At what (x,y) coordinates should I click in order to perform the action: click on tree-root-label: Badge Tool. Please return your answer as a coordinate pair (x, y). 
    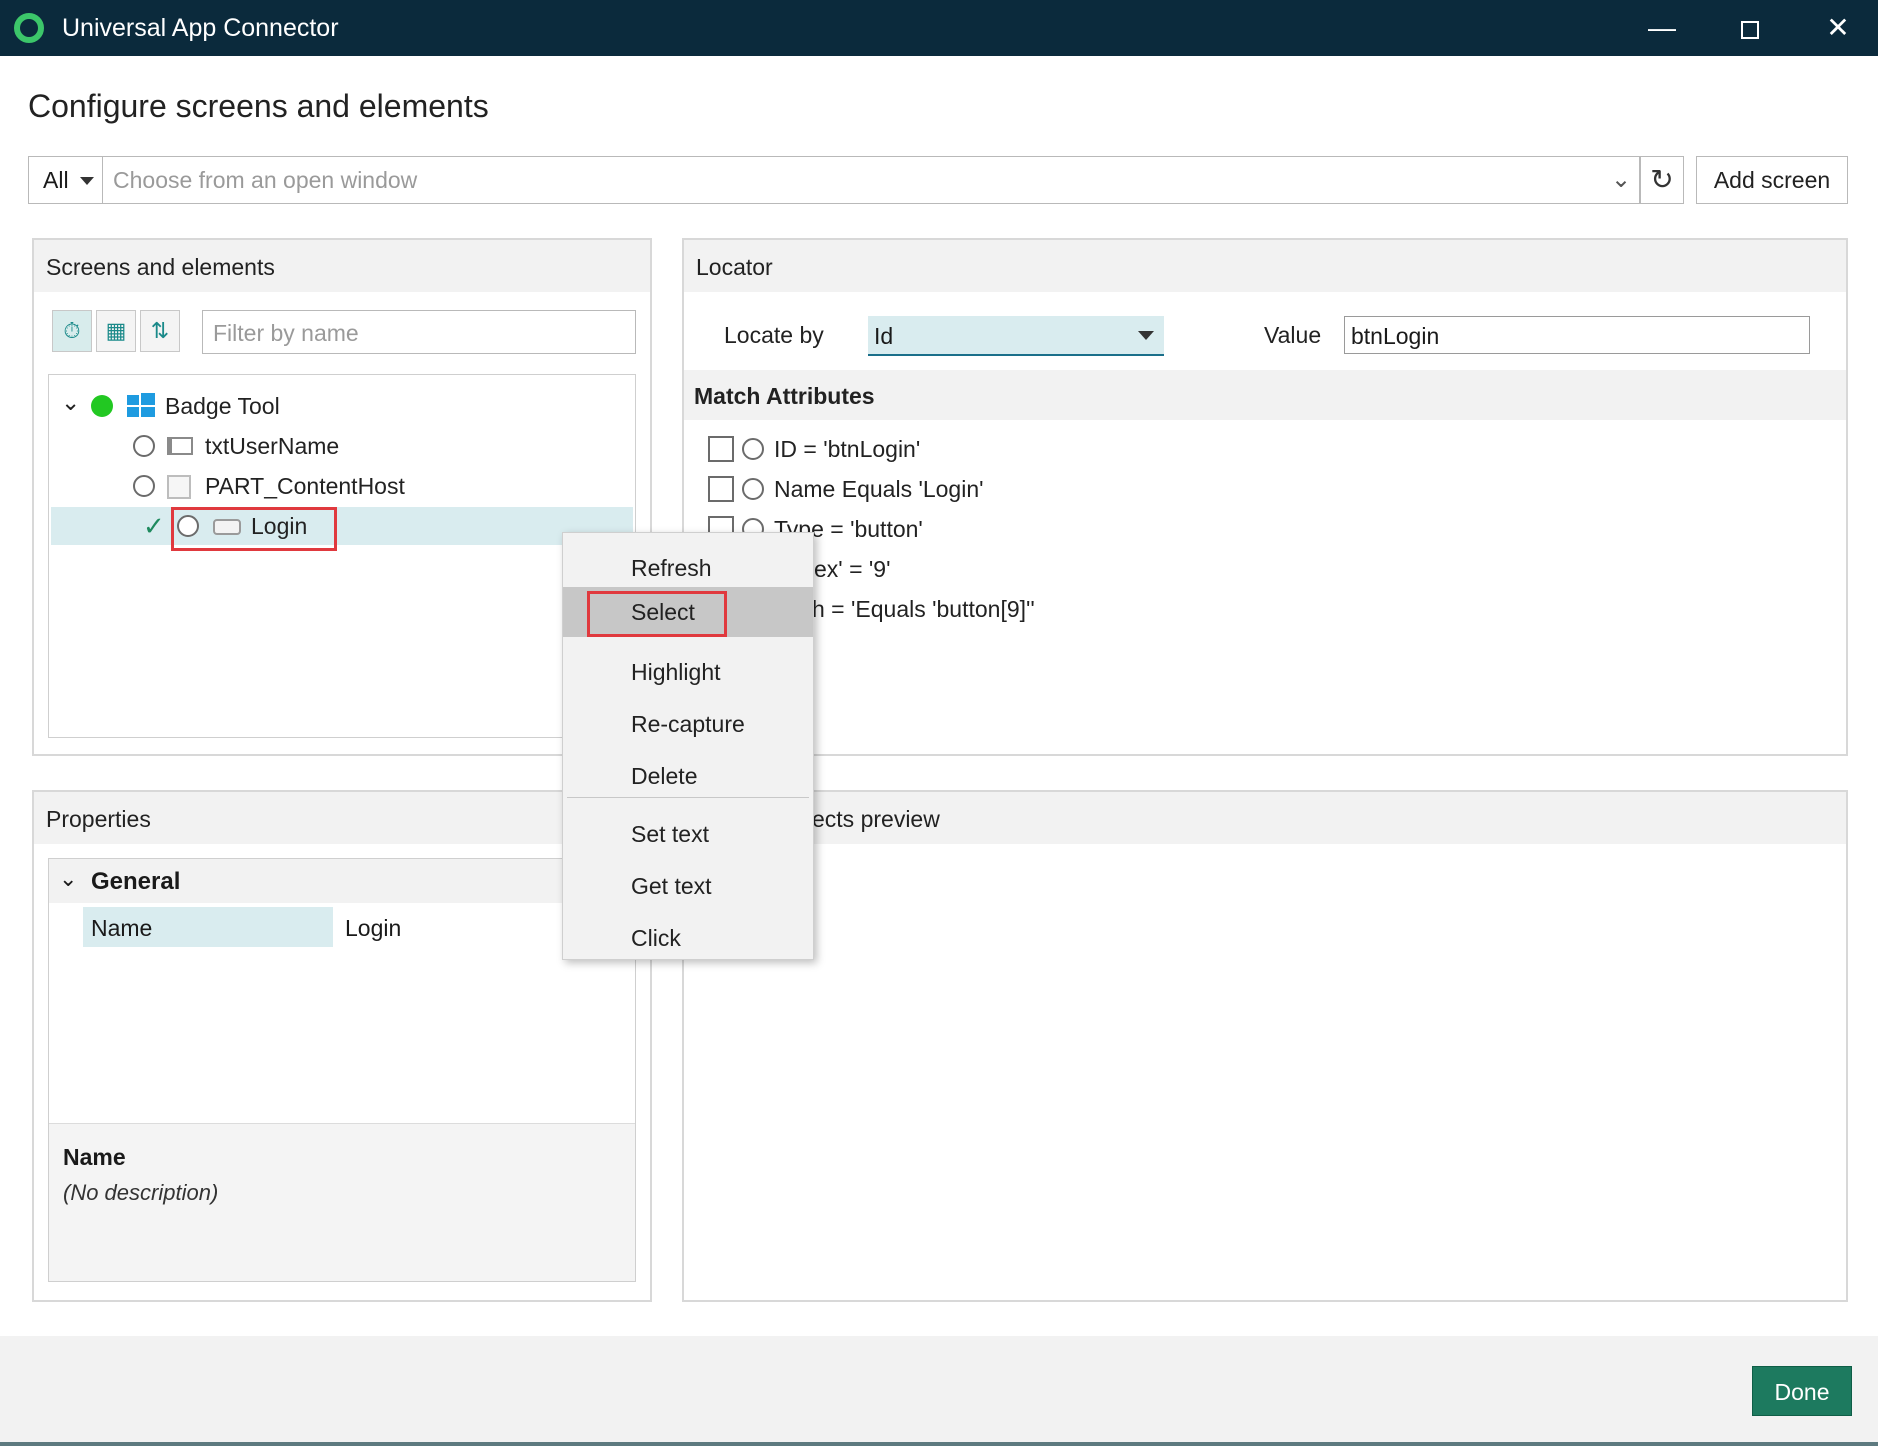
    Looking at the image, I should click on (222, 411).